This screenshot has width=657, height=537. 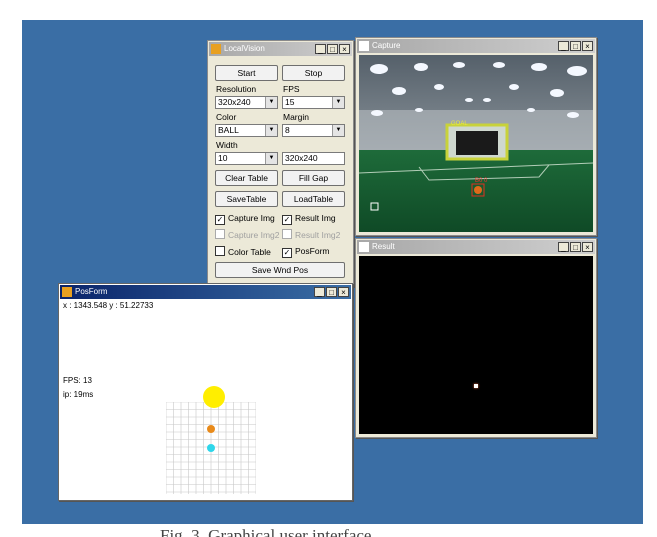 I want to click on posform-checkbox: ✓ PosForm, so click(x=305, y=252).